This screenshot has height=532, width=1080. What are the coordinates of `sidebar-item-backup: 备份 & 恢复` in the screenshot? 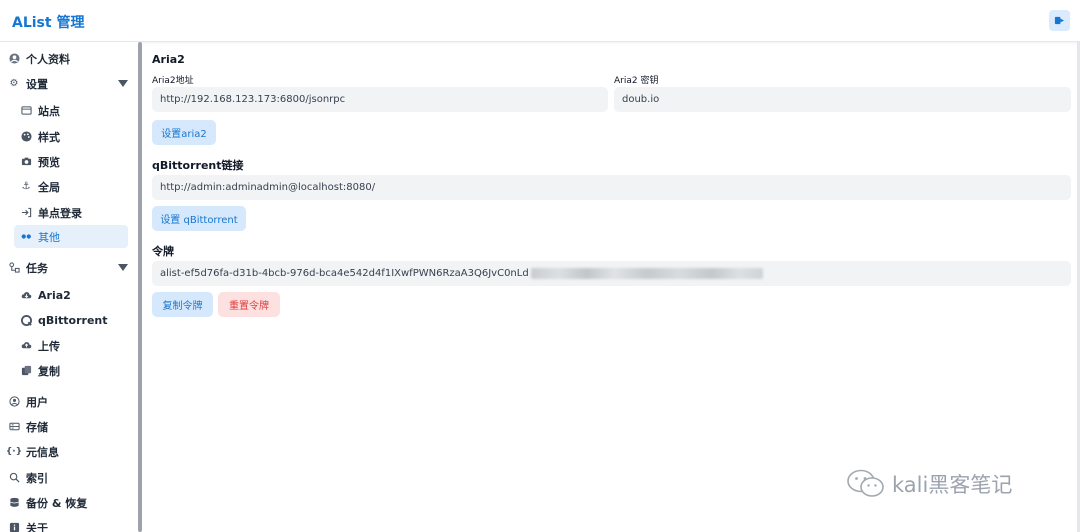 It's located at (47, 502).